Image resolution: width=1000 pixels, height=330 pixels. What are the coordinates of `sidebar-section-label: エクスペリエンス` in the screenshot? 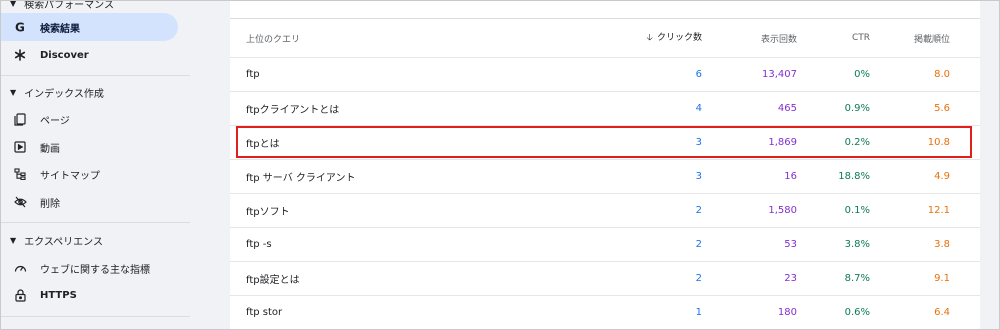 It's located at (63, 242).